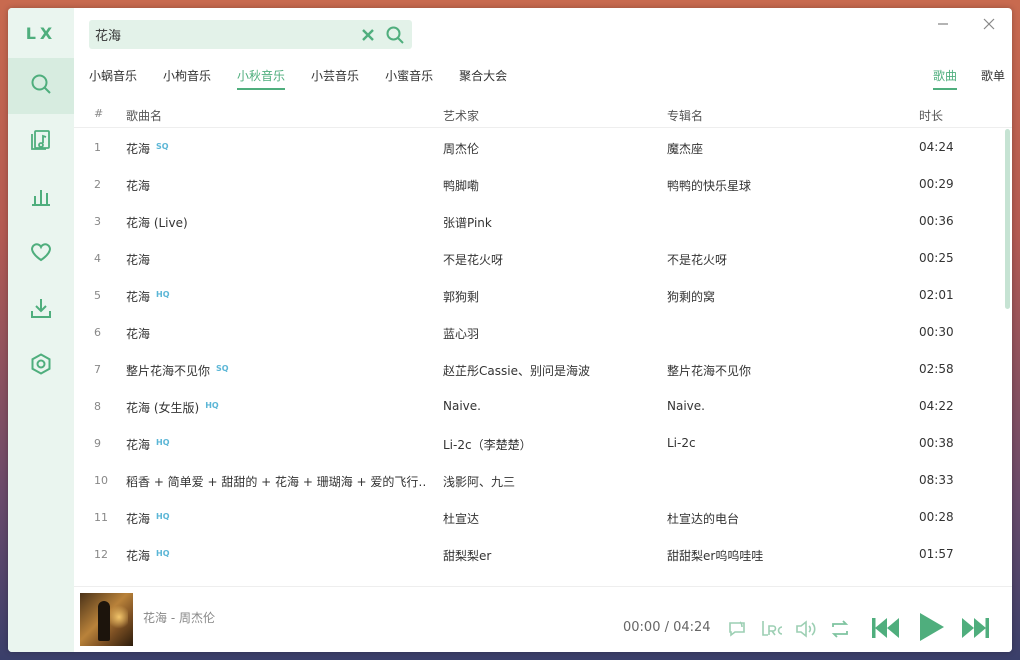 Image resolution: width=1020 pixels, height=660 pixels. What do you see at coordinates (461, 116) in the screenshot?
I see `header-artist: 艺术家` at bounding box center [461, 116].